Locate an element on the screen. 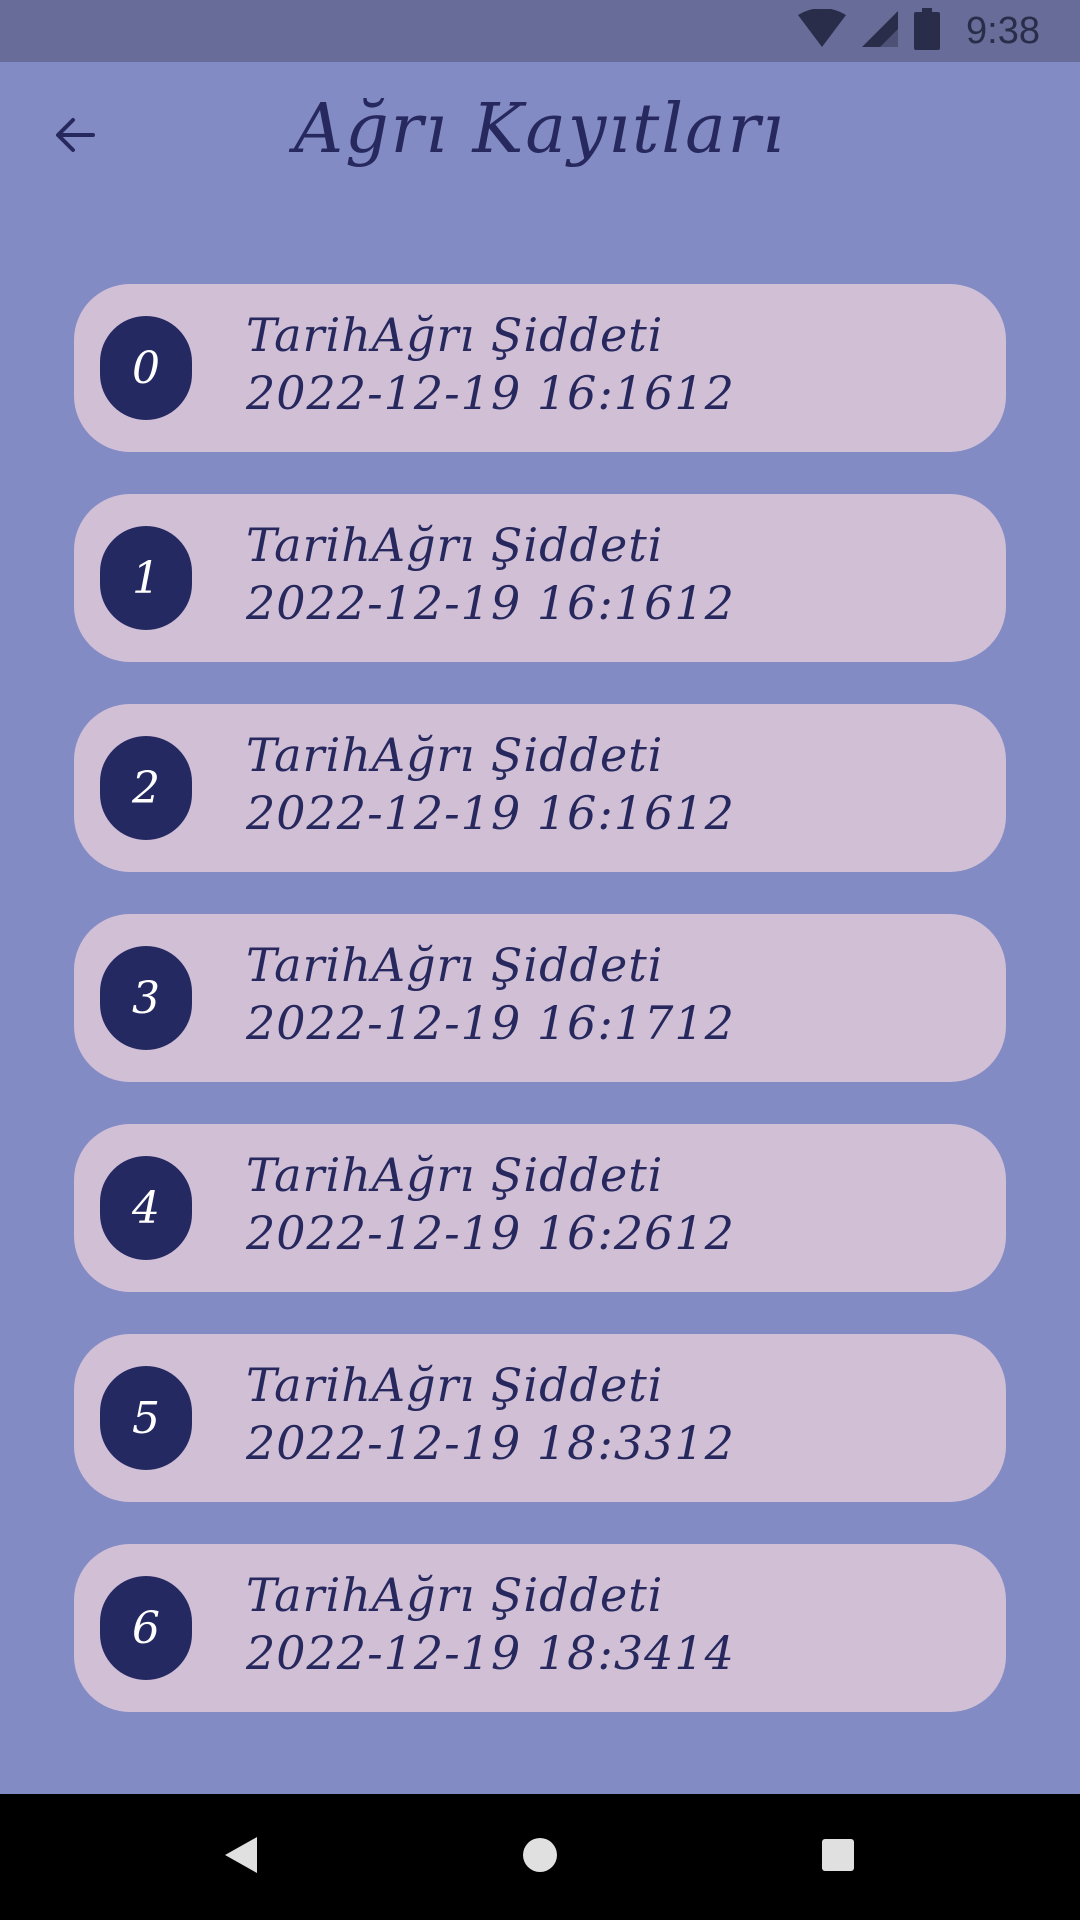  status-bar: 9:38 is located at coordinates (540, 31).